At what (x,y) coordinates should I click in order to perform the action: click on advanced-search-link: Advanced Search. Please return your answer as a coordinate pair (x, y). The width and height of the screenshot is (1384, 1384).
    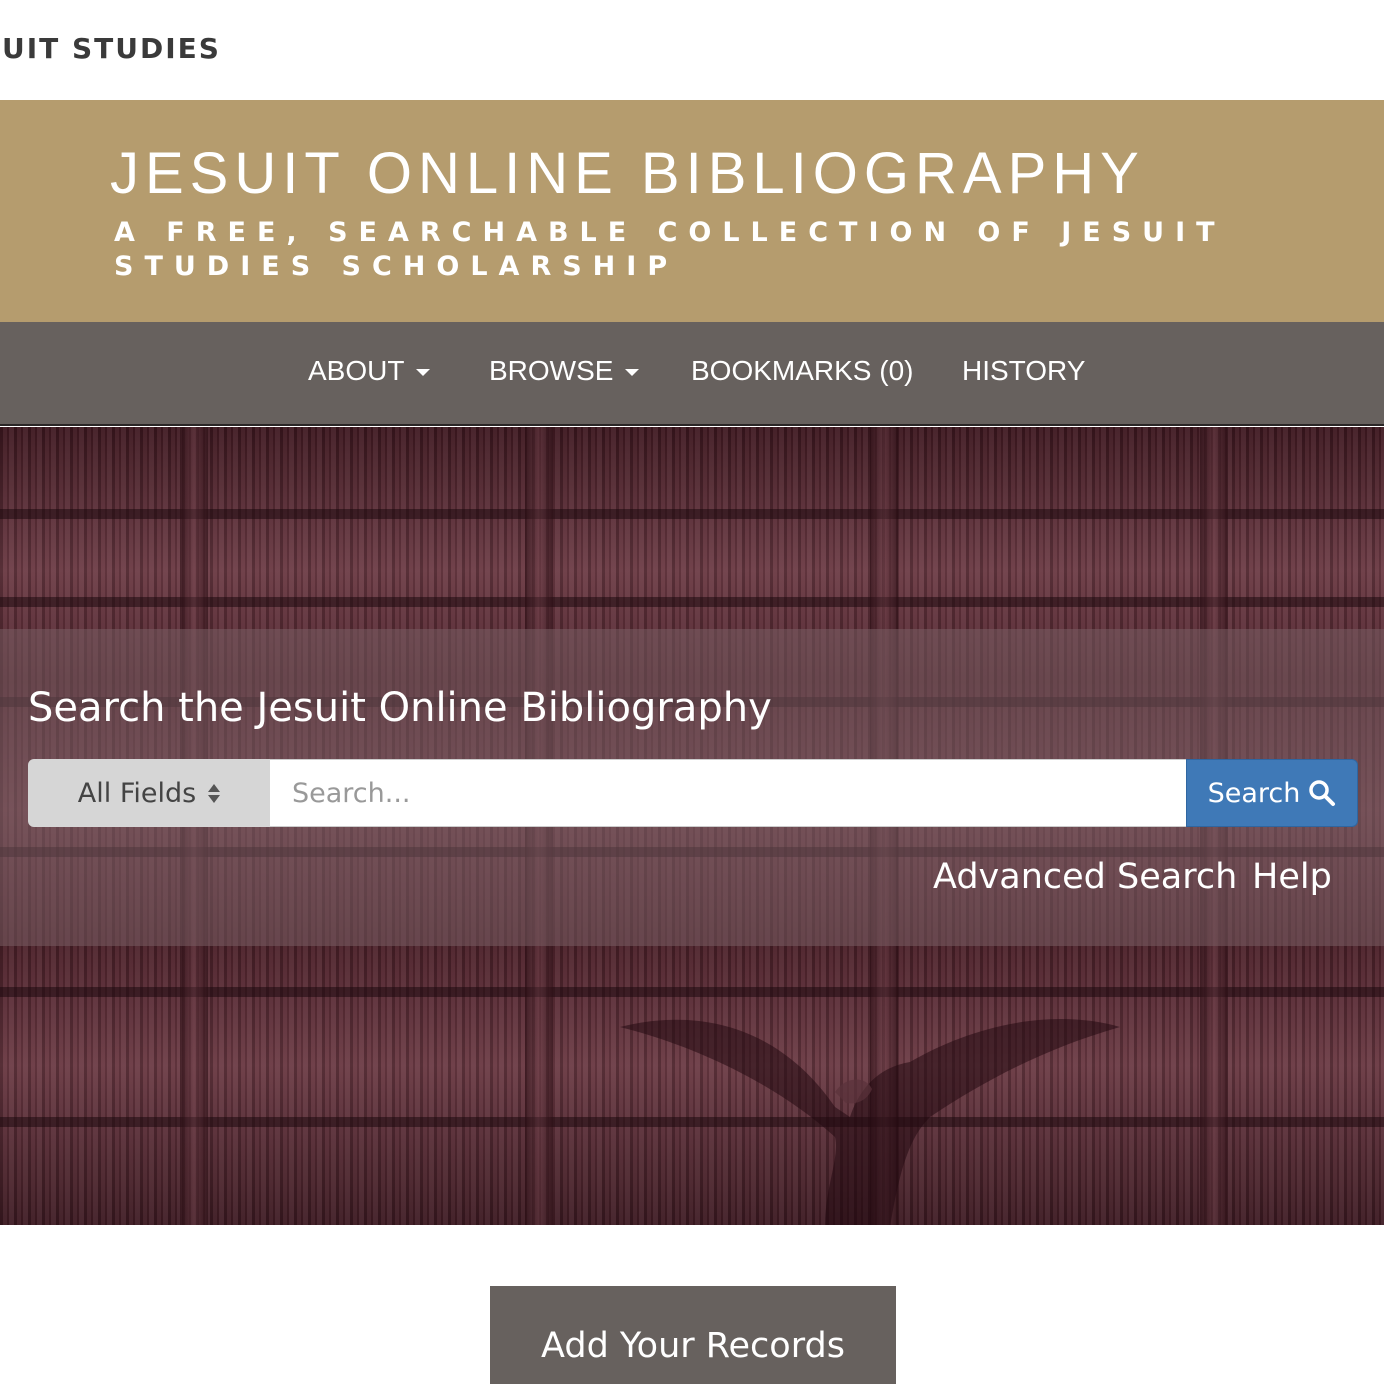
    Looking at the image, I should click on (1085, 877).